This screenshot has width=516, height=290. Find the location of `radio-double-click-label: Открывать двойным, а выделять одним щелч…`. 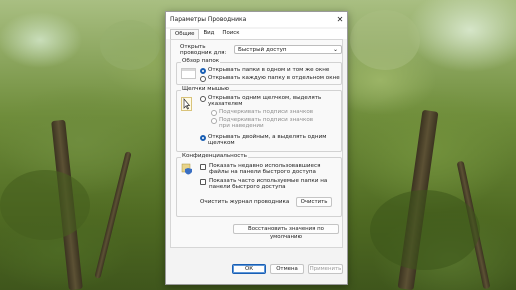

radio-double-click-label: Открывать двойным, а выделять одним щелч… is located at coordinates (267, 140).